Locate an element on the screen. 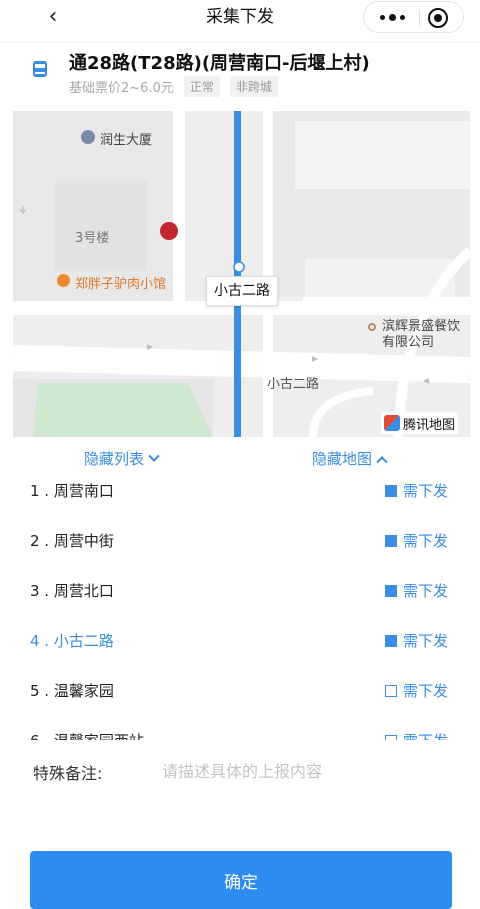 This screenshot has height=909, width=480. city-tag: 非跨城 is located at coordinates (253, 86).